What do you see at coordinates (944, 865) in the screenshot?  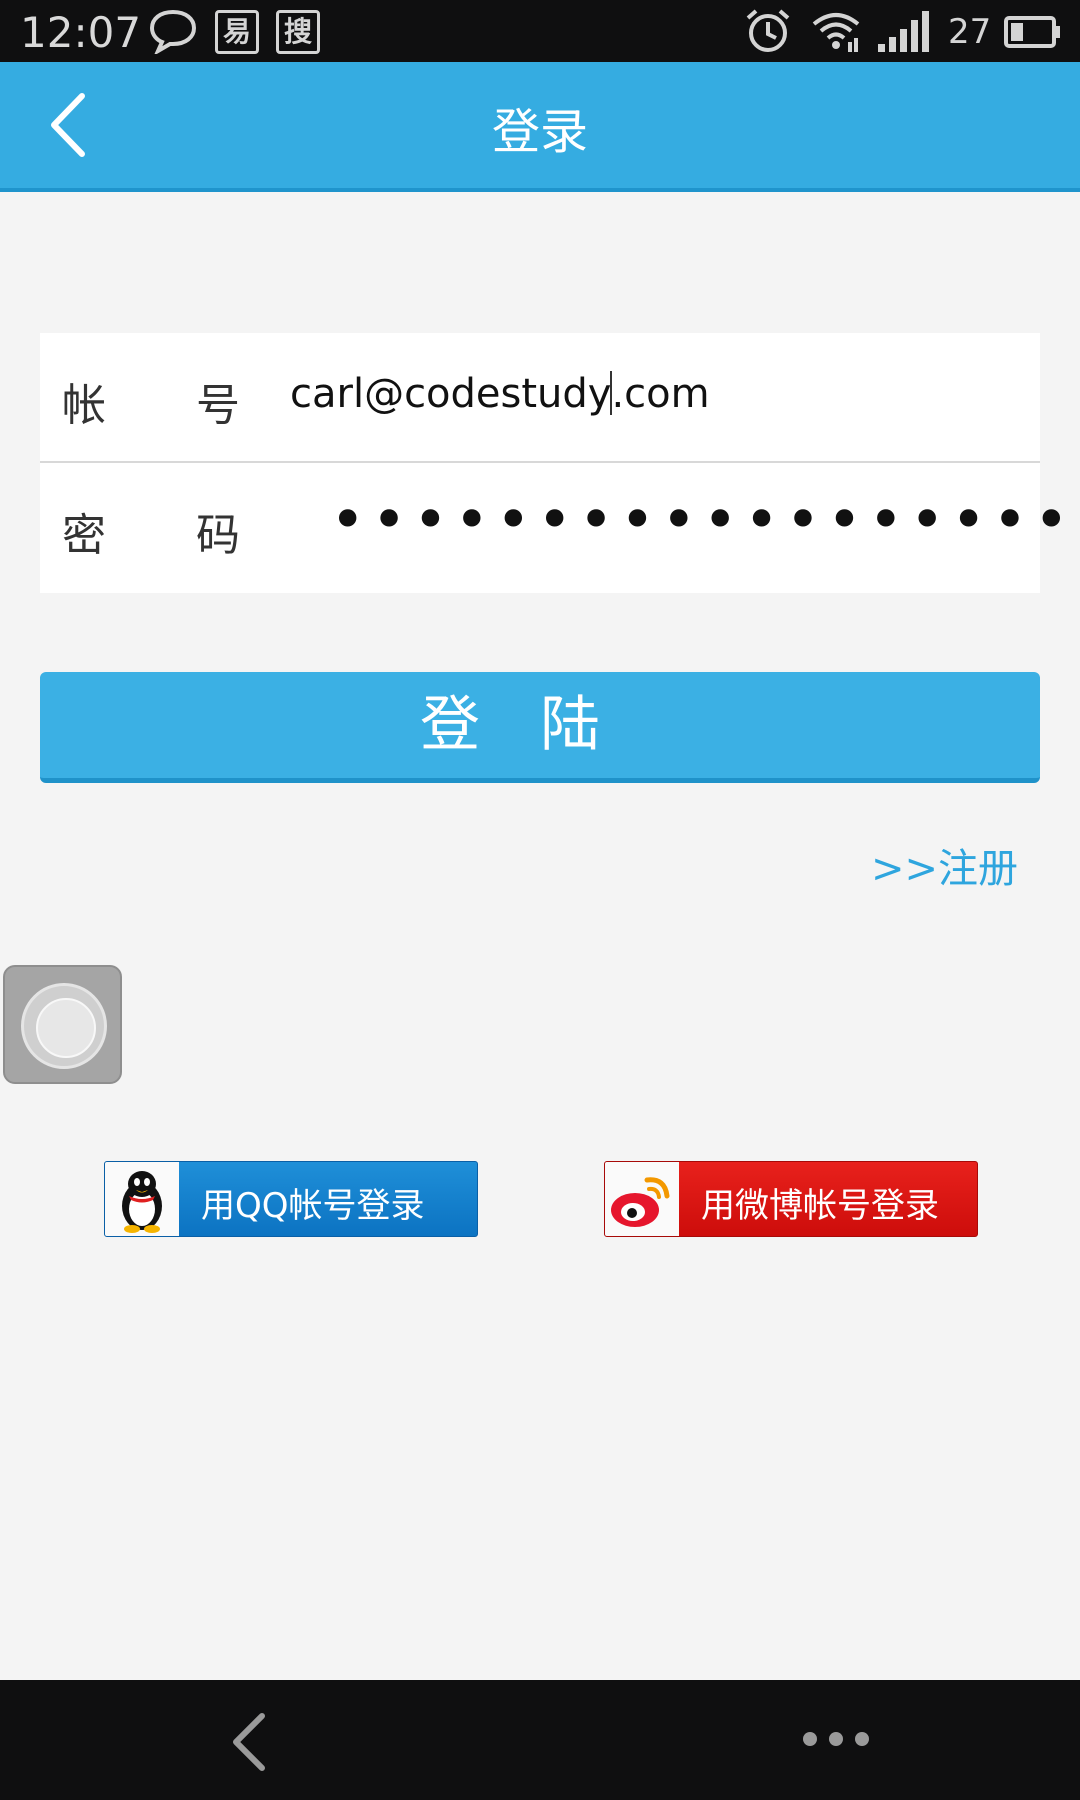 I see `register-link: >>注册` at bounding box center [944, 865].